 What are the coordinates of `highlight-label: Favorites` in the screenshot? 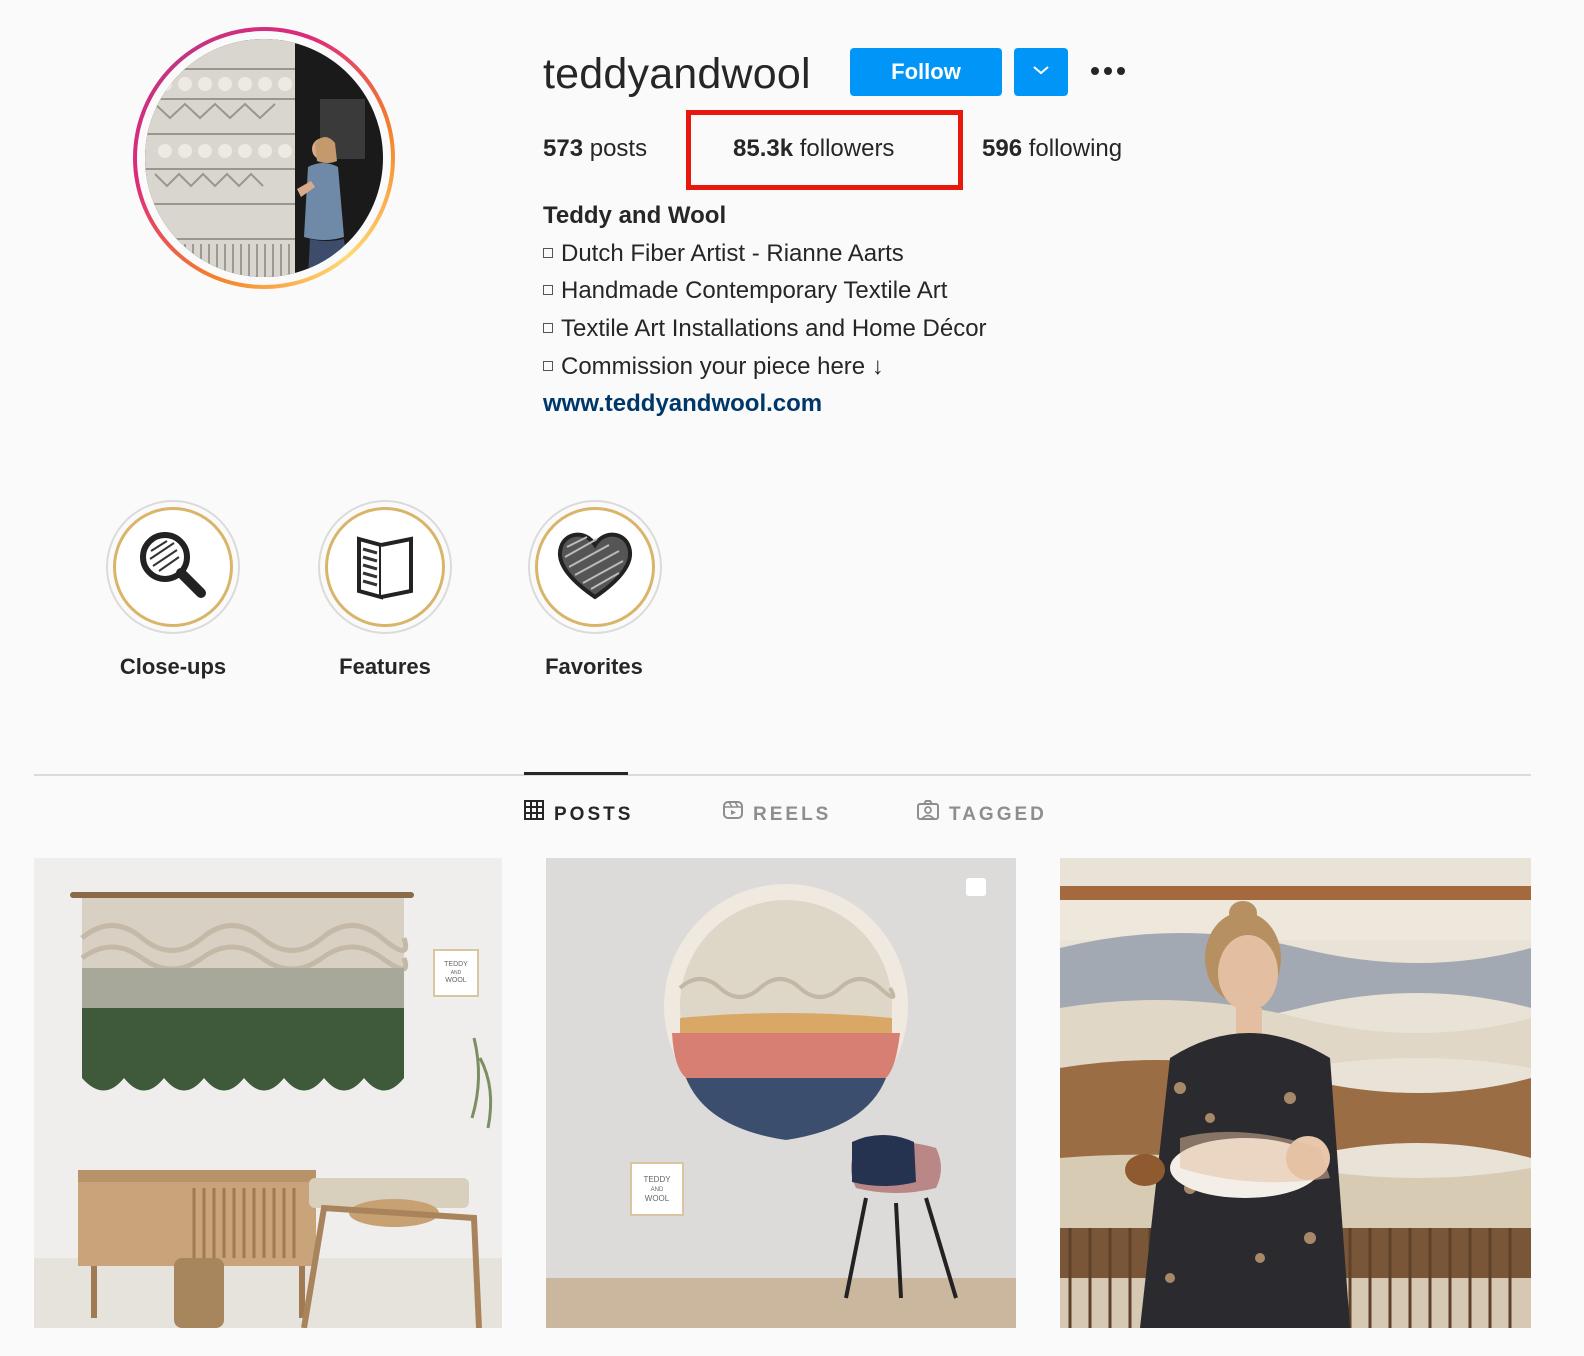 It's located at (594, 666).